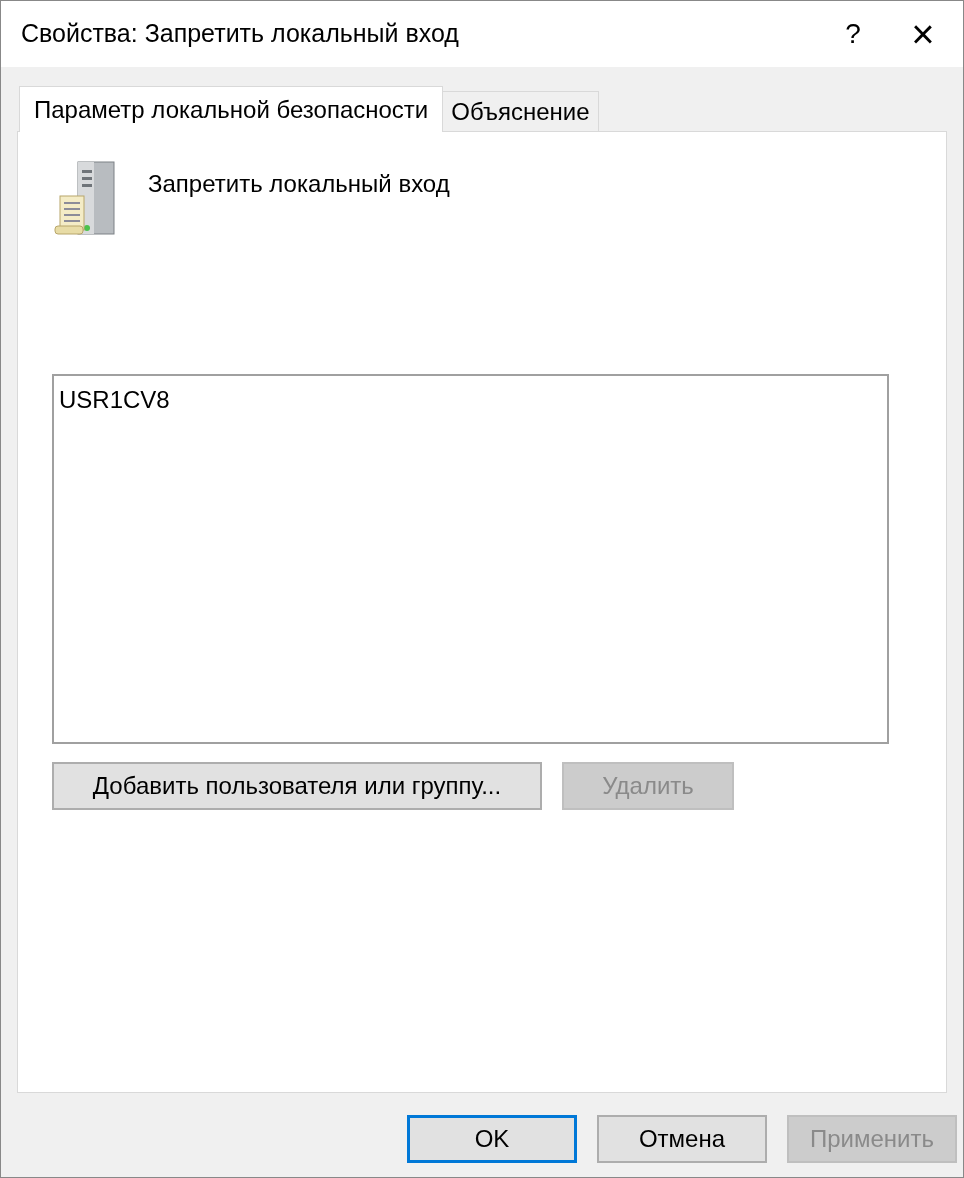 This screenshot has width=964, height=1178. What do you see at coordinates (521, 111) in the screenshot?
I see `tab: Объяснение` at bounding box center [521, 111].